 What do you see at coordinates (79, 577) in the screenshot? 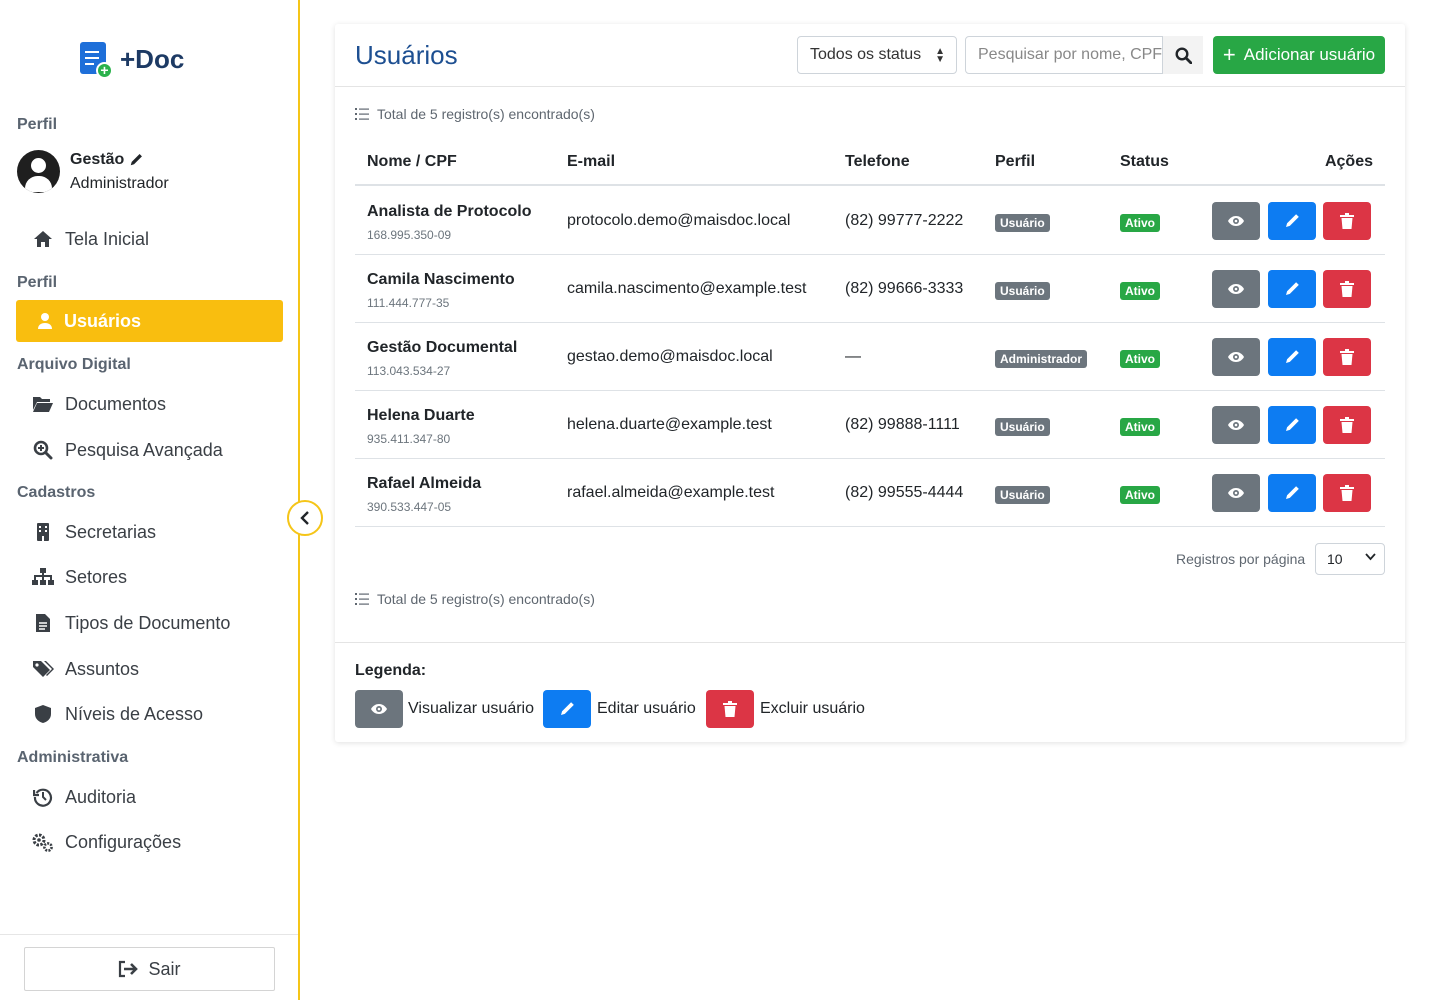
I see `sidebar-item-setores: Setores` at bounding box center [79, 577].